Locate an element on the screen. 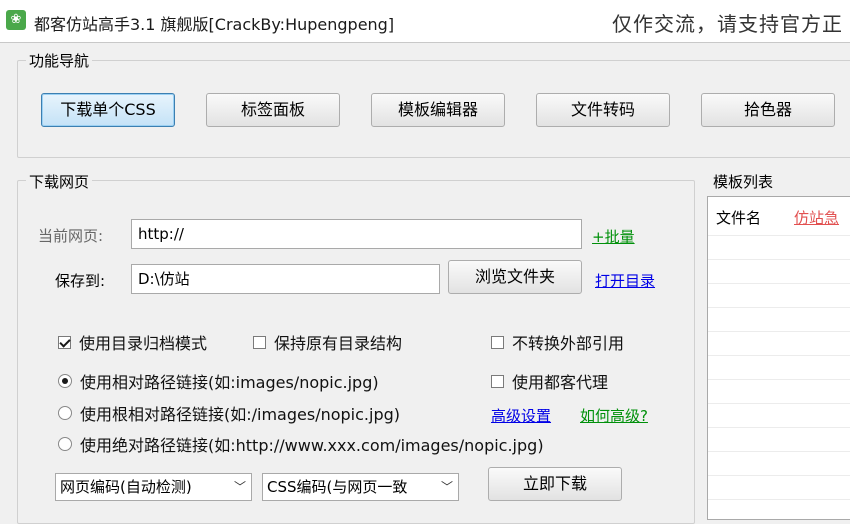  archive-mode-checkbox is located at coordinates (64, 342).